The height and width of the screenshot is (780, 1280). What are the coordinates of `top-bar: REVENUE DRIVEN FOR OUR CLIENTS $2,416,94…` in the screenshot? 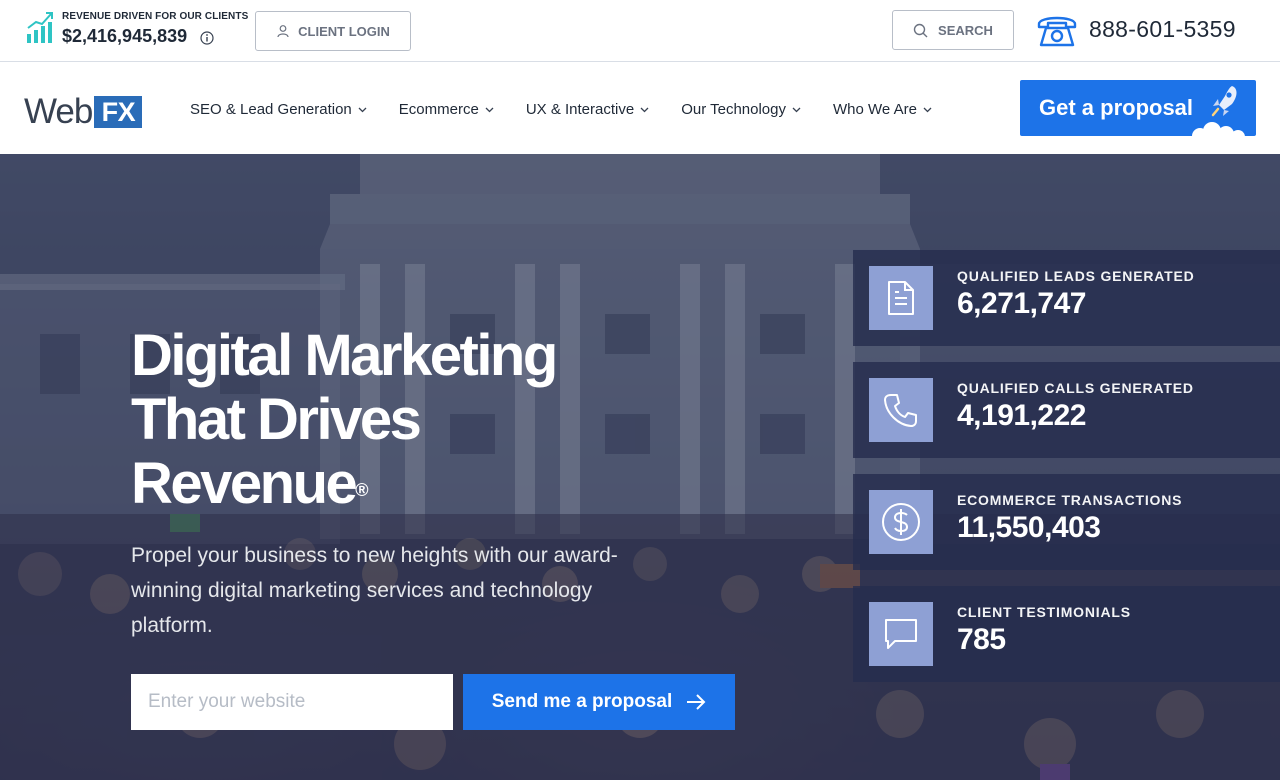 It's located at (640, 31).